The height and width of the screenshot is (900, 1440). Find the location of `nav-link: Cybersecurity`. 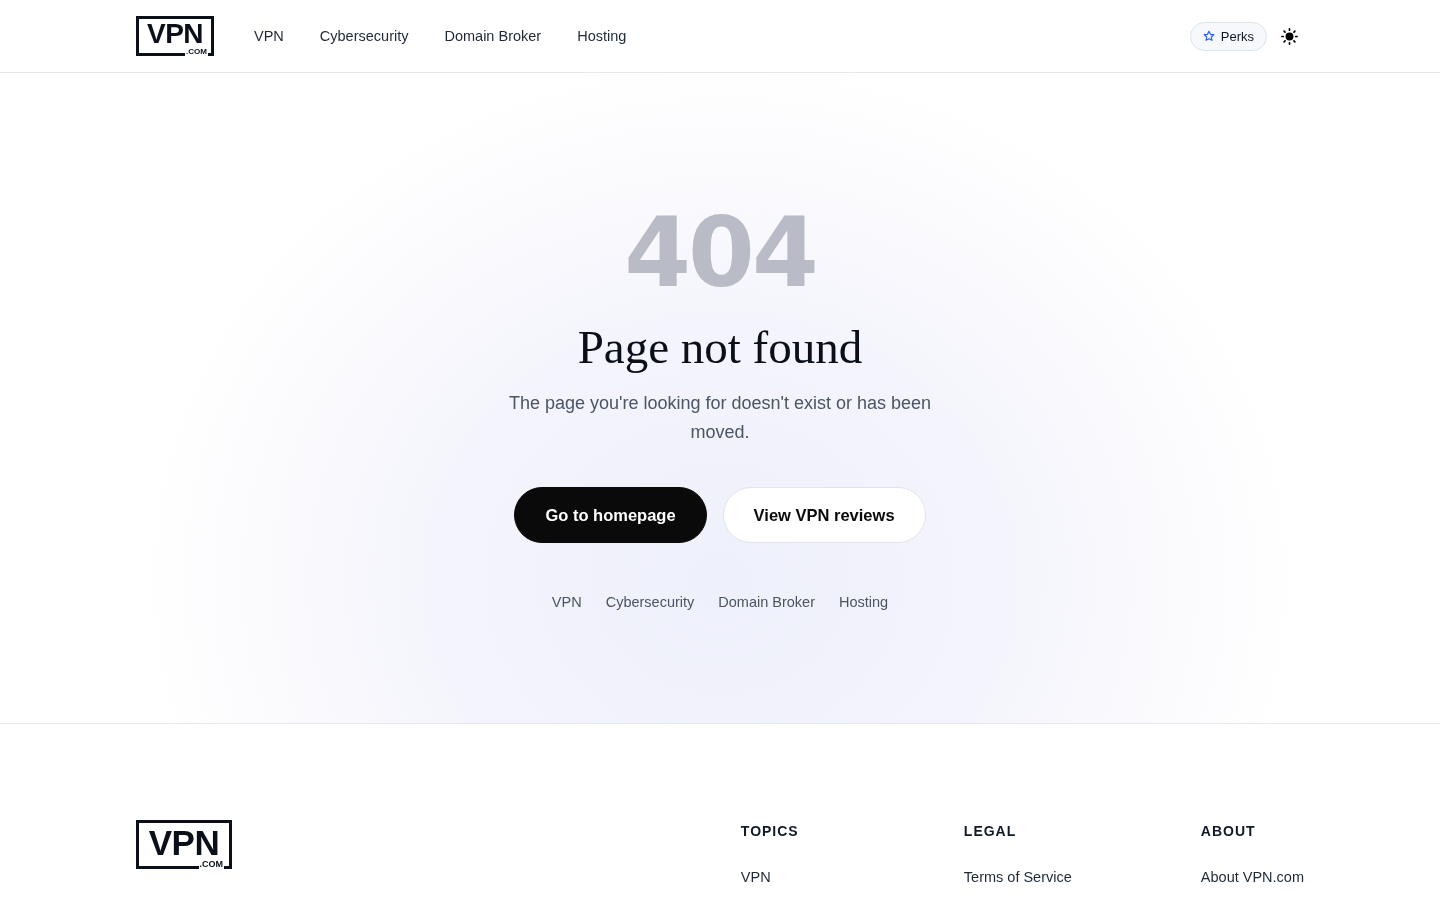

nav-link: Cybersecurity is located at coordinates (364, 36).